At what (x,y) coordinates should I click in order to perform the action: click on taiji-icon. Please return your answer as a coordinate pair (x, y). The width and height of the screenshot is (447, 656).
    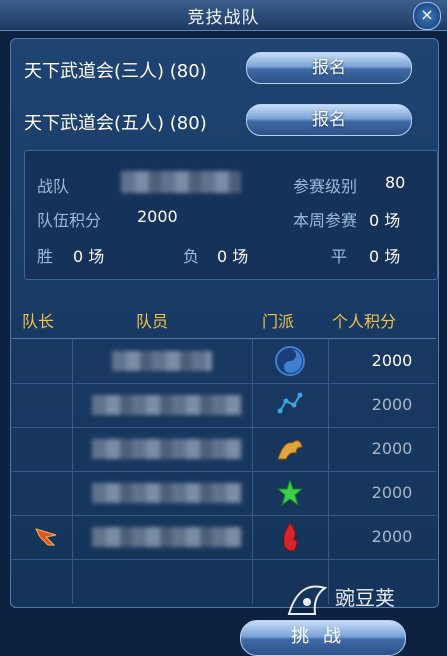
    Looking at the image, I should click on (290, 361).